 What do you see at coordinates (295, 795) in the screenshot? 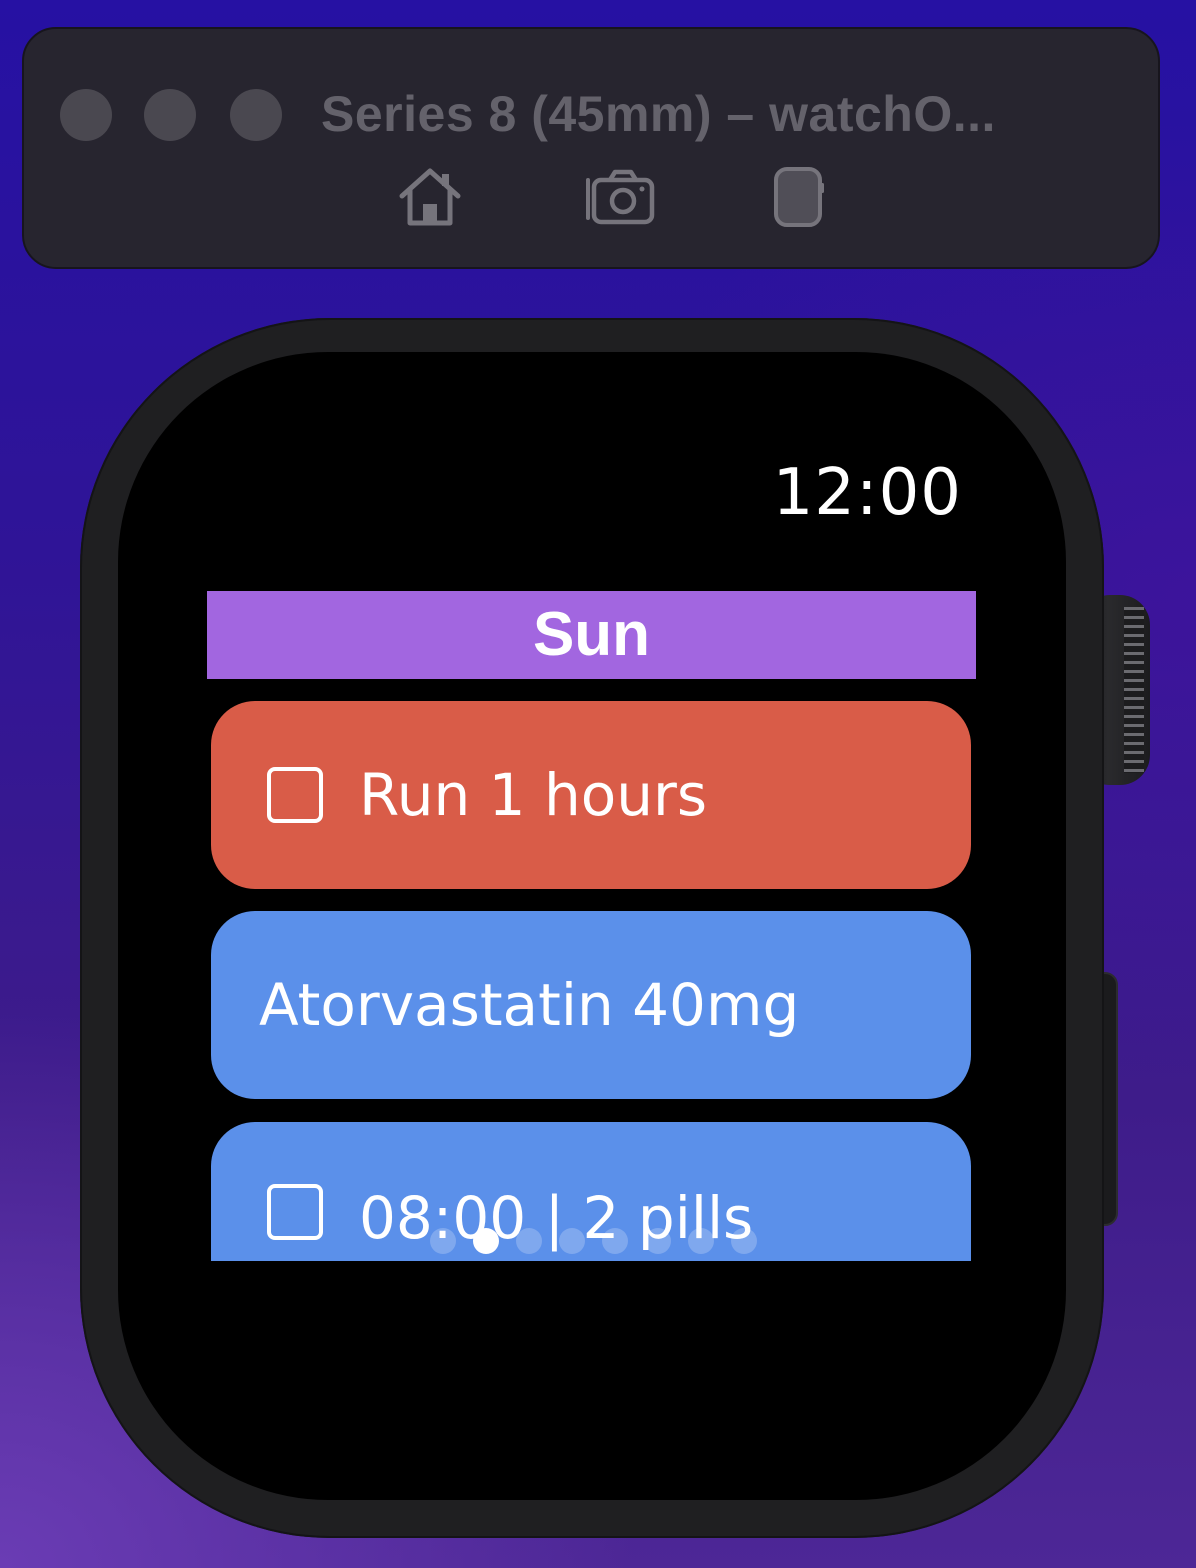
I see `task-checkbox` at bounding box center [295, 795].